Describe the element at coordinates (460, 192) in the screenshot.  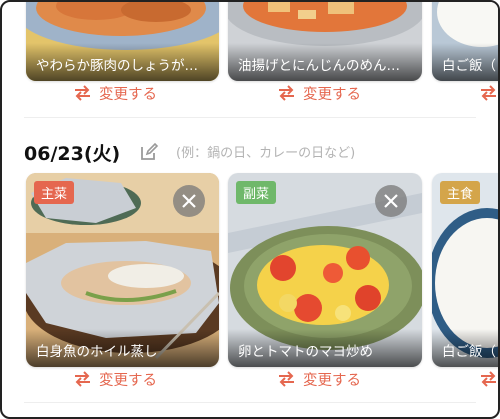
I see `category-badge: 主食` at that location.